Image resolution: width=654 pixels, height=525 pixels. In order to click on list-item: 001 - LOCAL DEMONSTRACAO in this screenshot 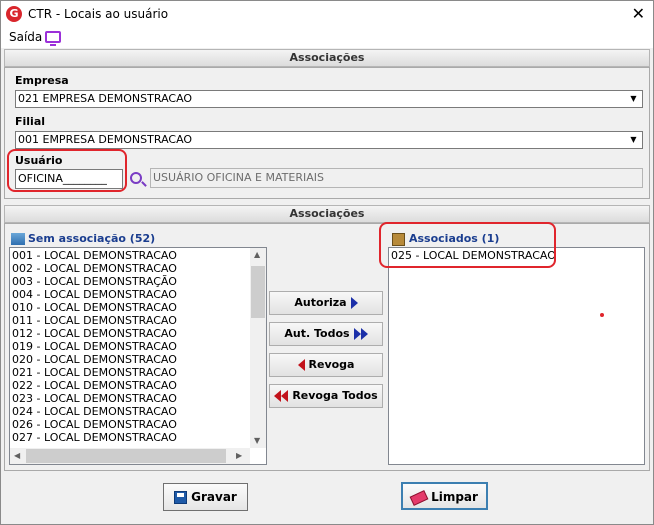, I will do `click(130, 255)`.